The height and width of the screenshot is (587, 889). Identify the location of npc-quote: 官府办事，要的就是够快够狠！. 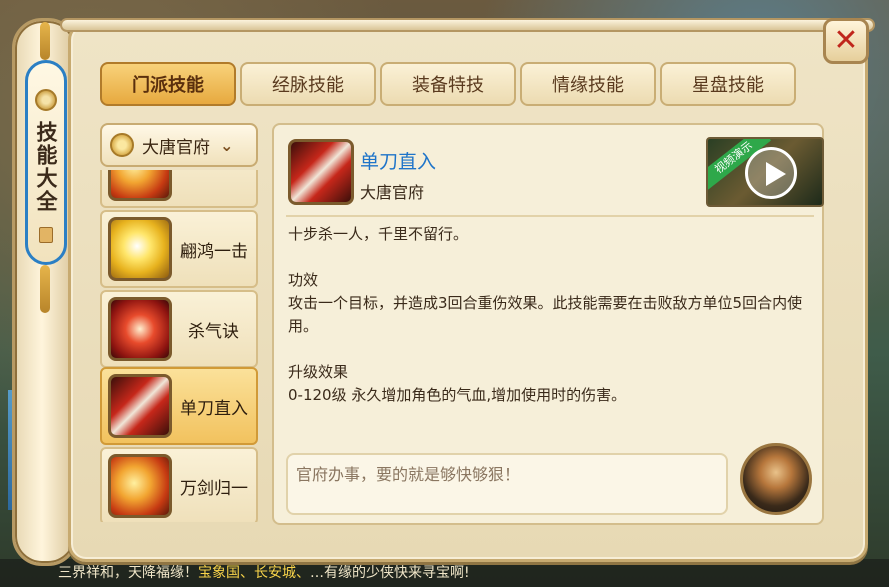
(507, 484).